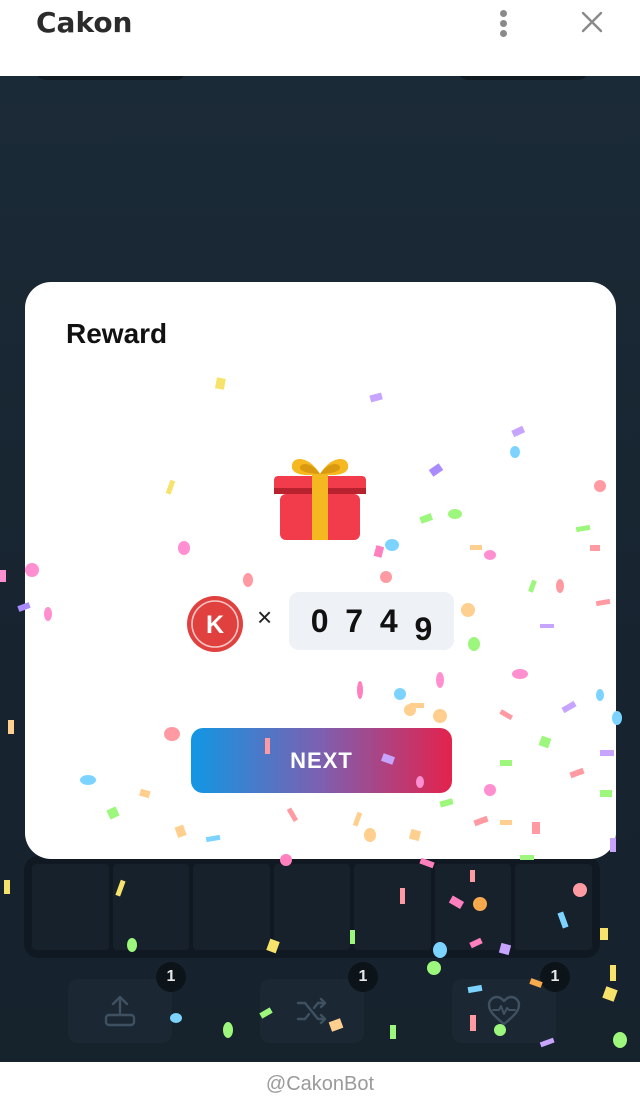 This screenshot has width=640, height=1107. What do you see at coordinates (388, 620) in the screenshot?
I see `counter-digit: 4` at bounding box center [388, 620].